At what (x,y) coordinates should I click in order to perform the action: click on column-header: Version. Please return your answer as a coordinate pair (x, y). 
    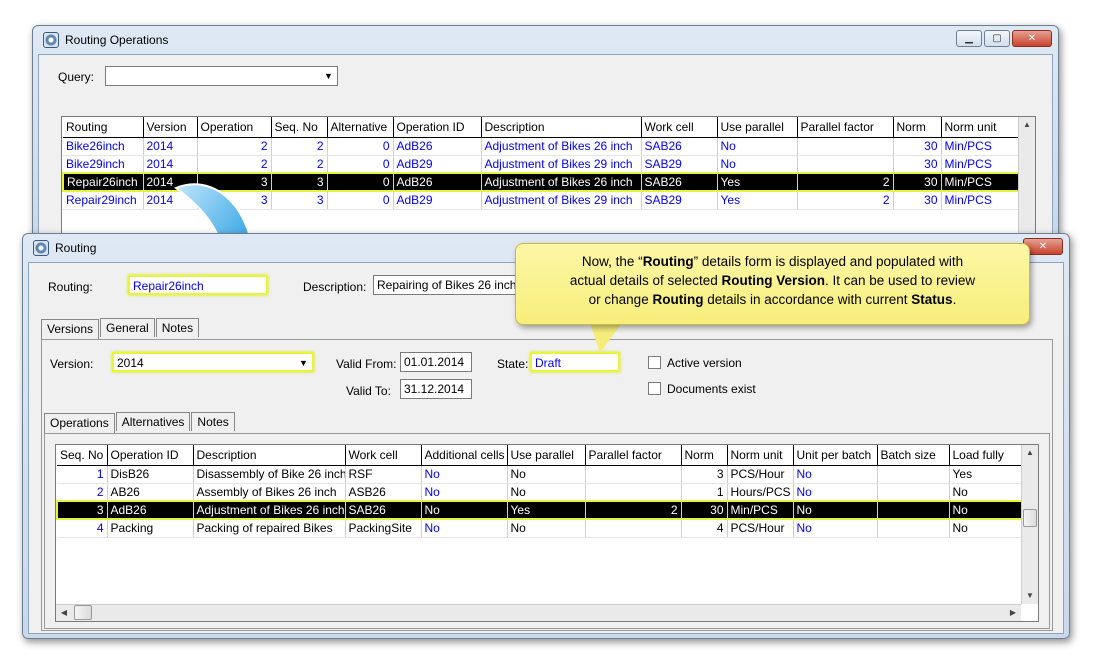
    Looking at the image, I should click on (170, 127).